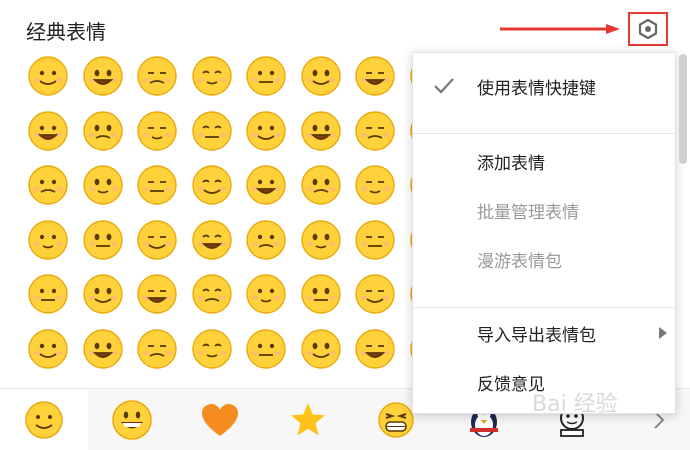  Describe the element at coordinates (545, 210) in the screenshot. I see `menu-item-batch-manage: 批量管理表情` at that location.